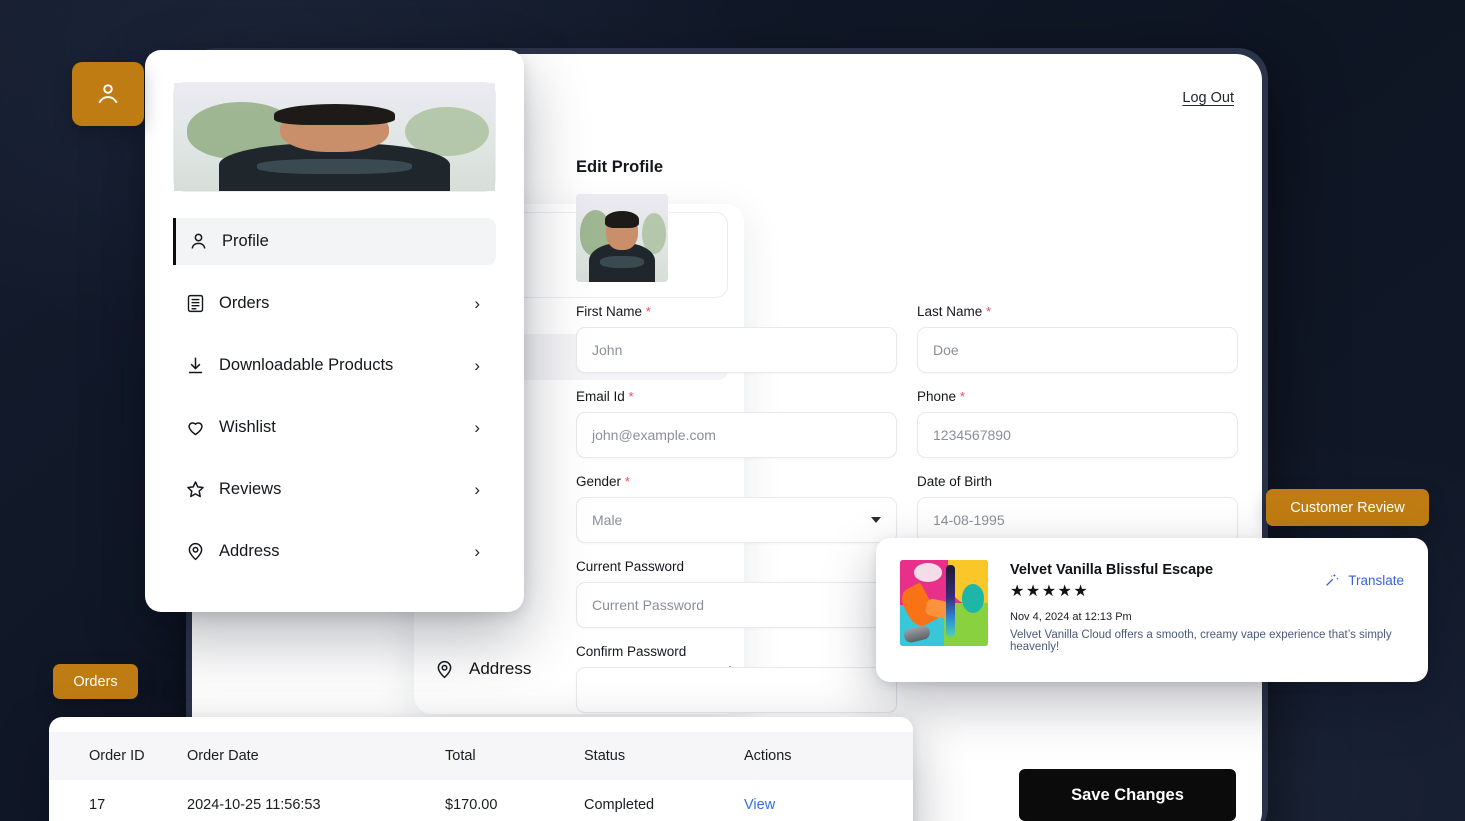  What do you see at coordinates (1071, 617) in the screenshot?
I see `review-timestamp: Nov 4, 2024 at 12:13 Pm` at bounding box center [1071, 617].